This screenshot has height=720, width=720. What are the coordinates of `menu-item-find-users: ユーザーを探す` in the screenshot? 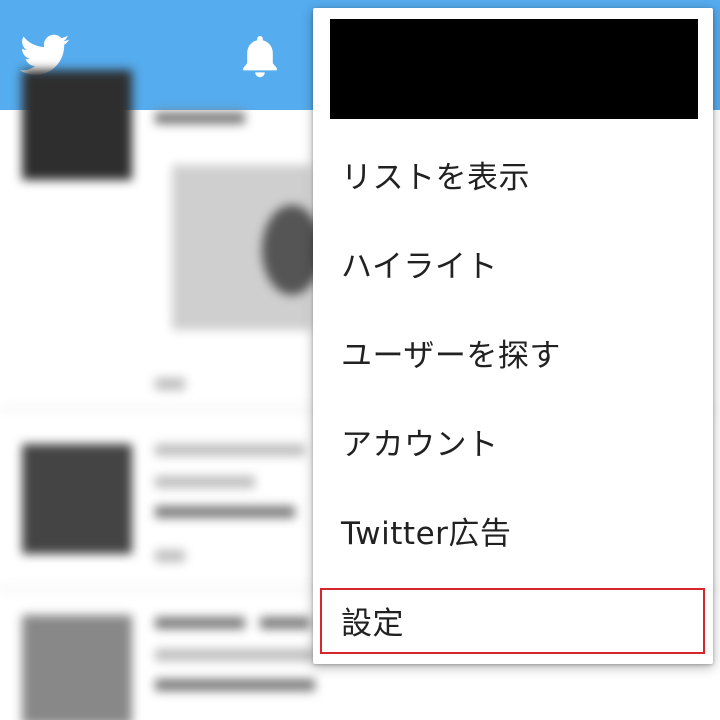 It's located at (513, 352).